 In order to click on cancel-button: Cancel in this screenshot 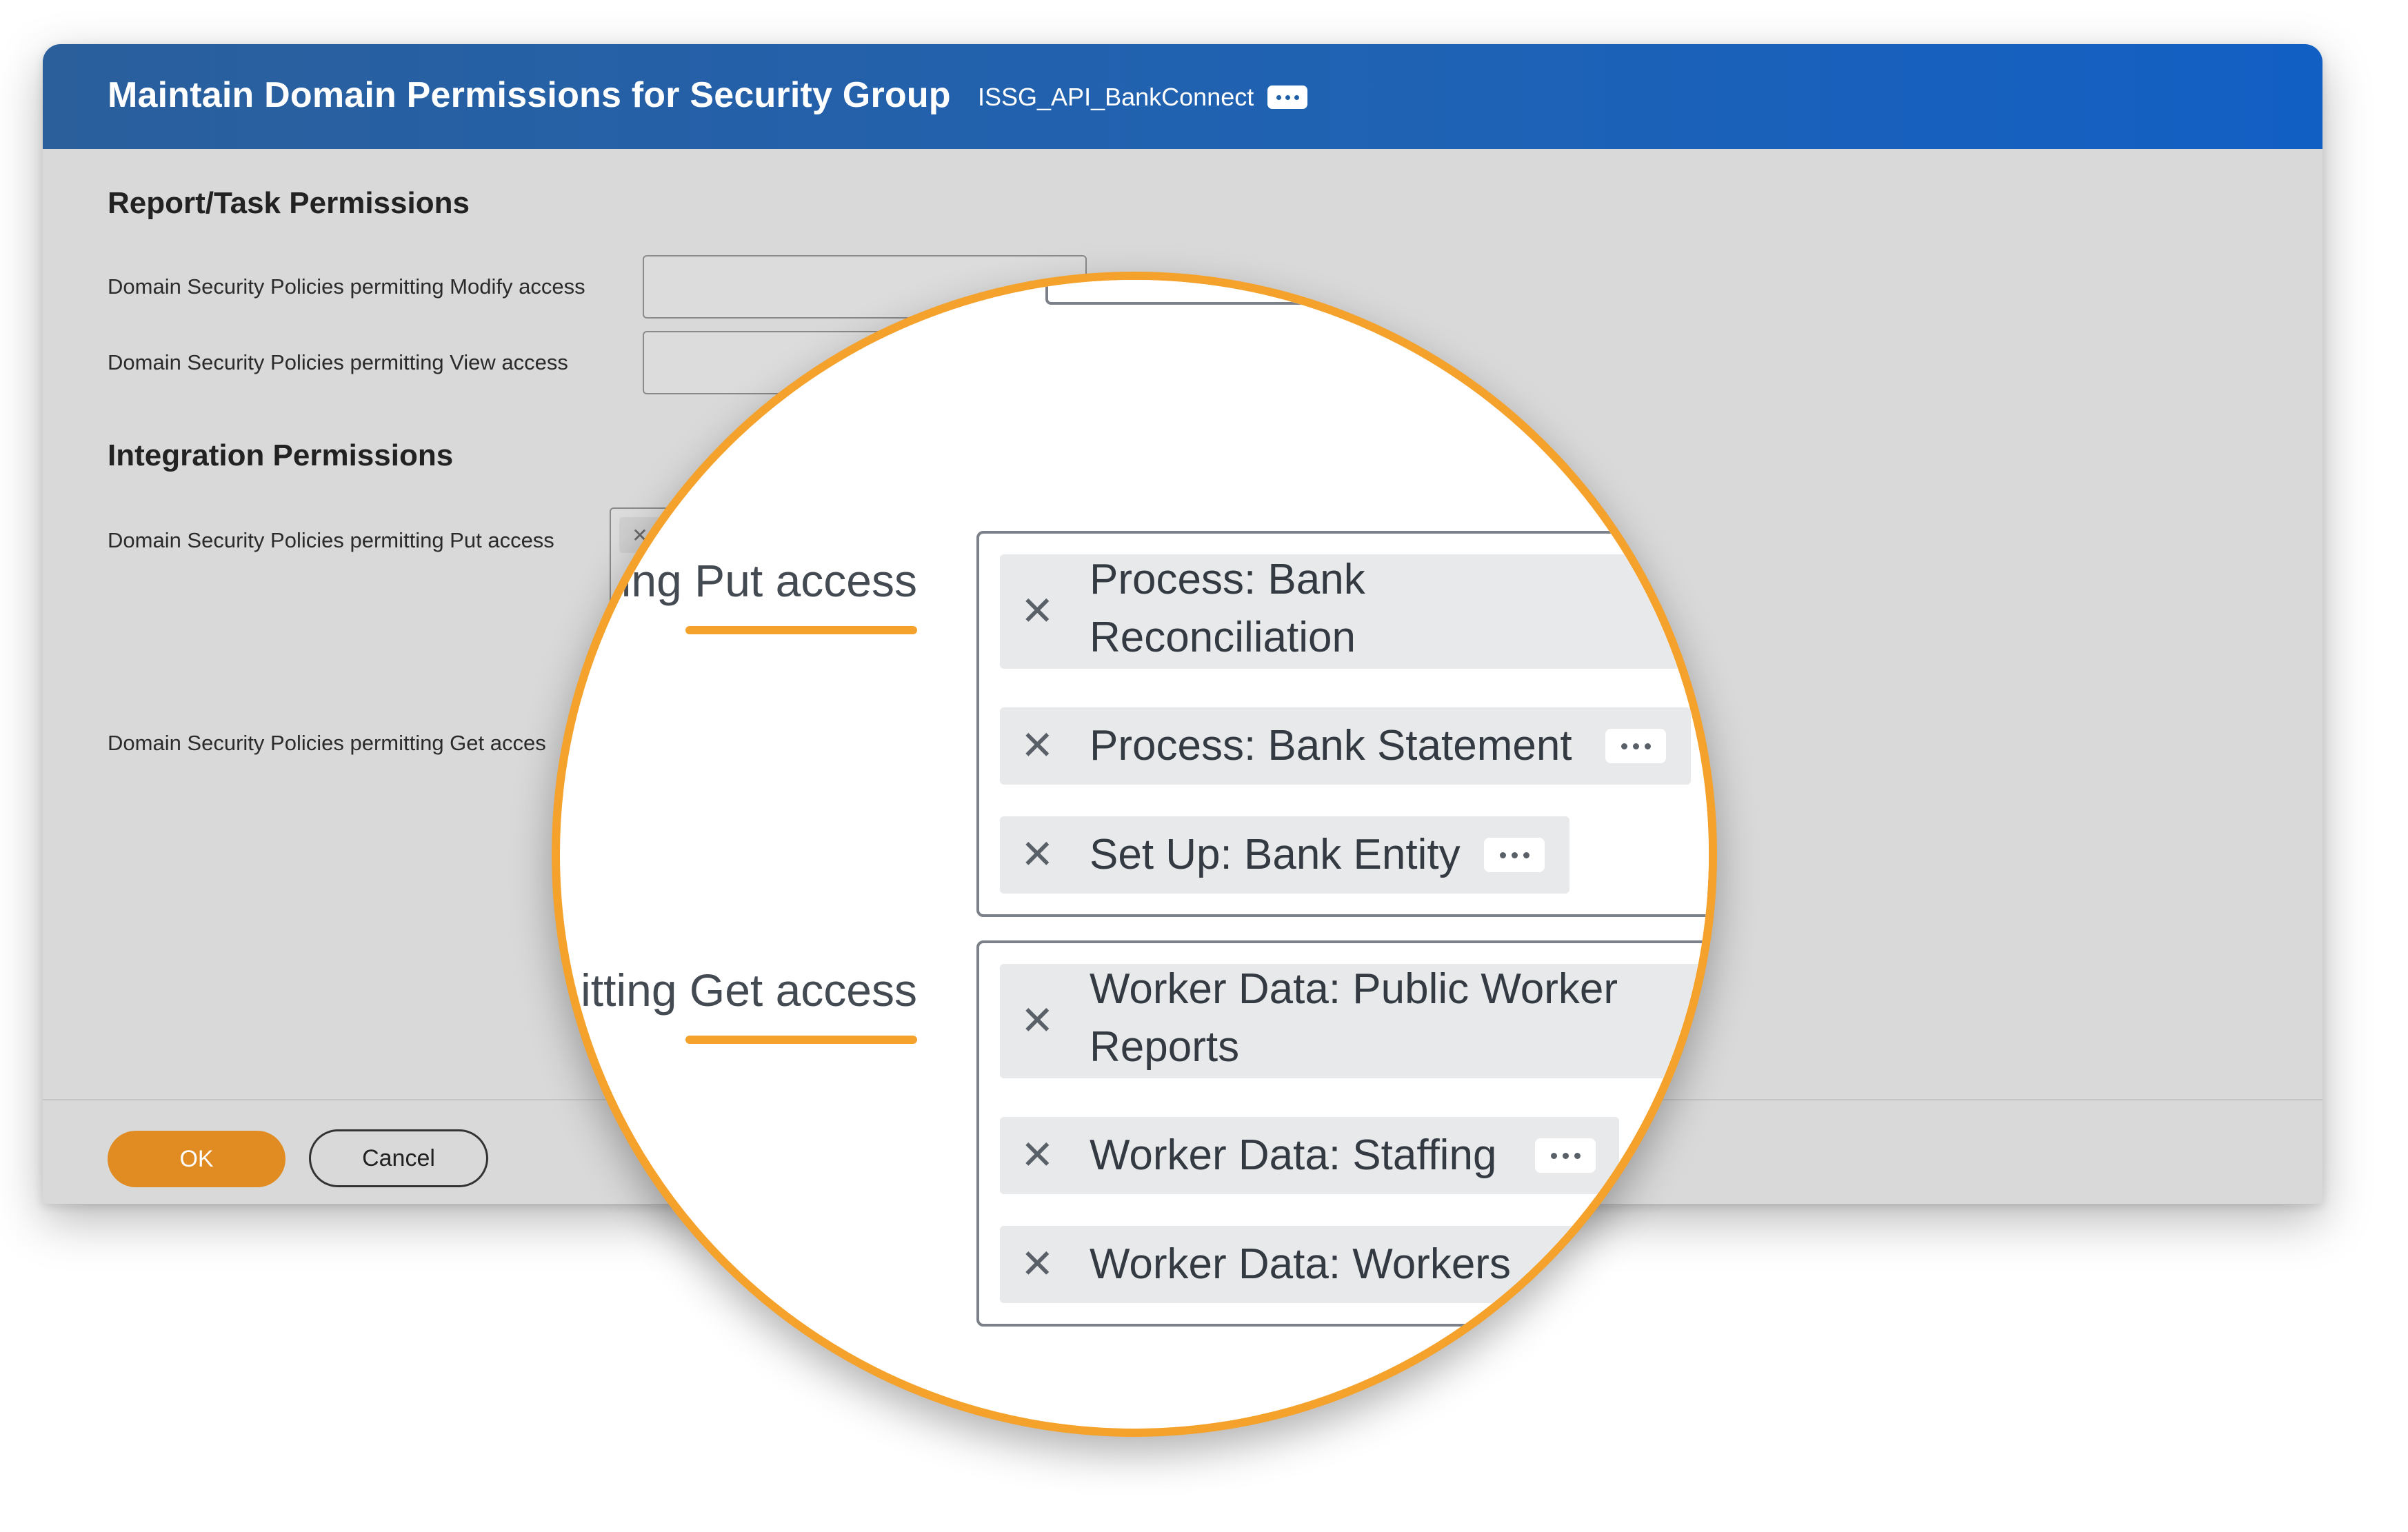, I will do `click(398, 1158)`.